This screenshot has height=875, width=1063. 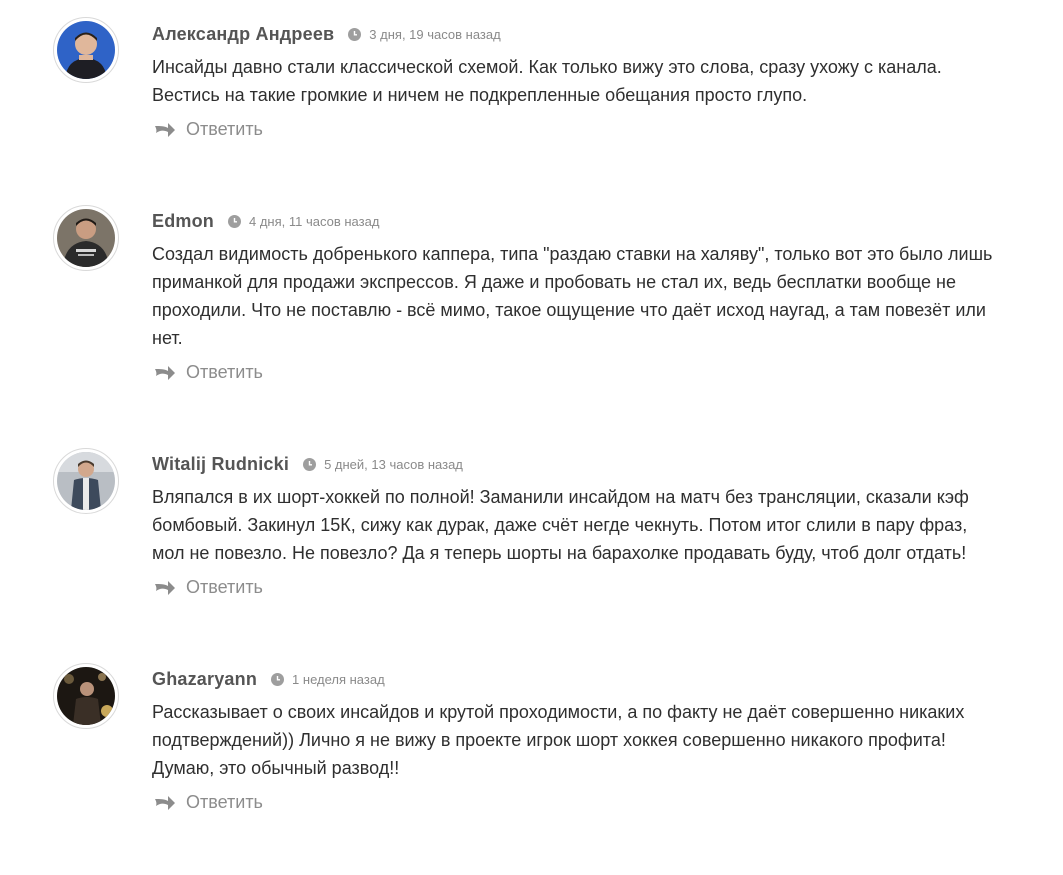 What do you see at coordinates (393, 464) in the screenshot?
I see `comment-date: 5 дней, 13 часов назад` at bounding box center [393, 464].